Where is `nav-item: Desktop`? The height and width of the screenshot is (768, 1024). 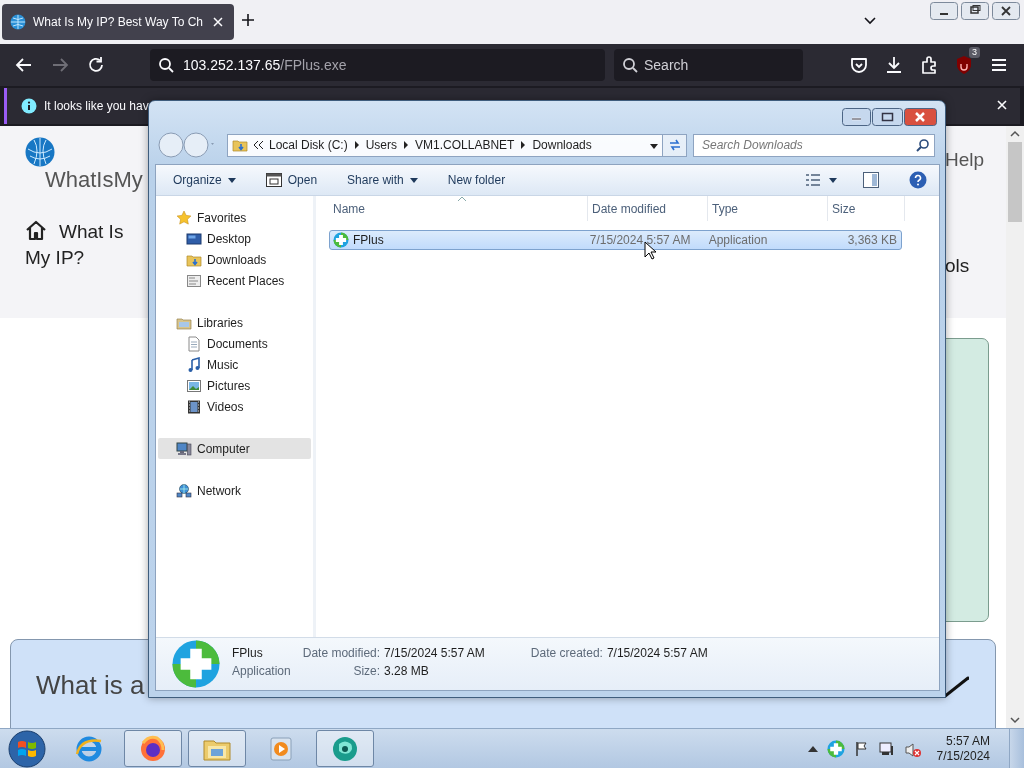
nav-item: Desktop is located at coordinates (234, 238).